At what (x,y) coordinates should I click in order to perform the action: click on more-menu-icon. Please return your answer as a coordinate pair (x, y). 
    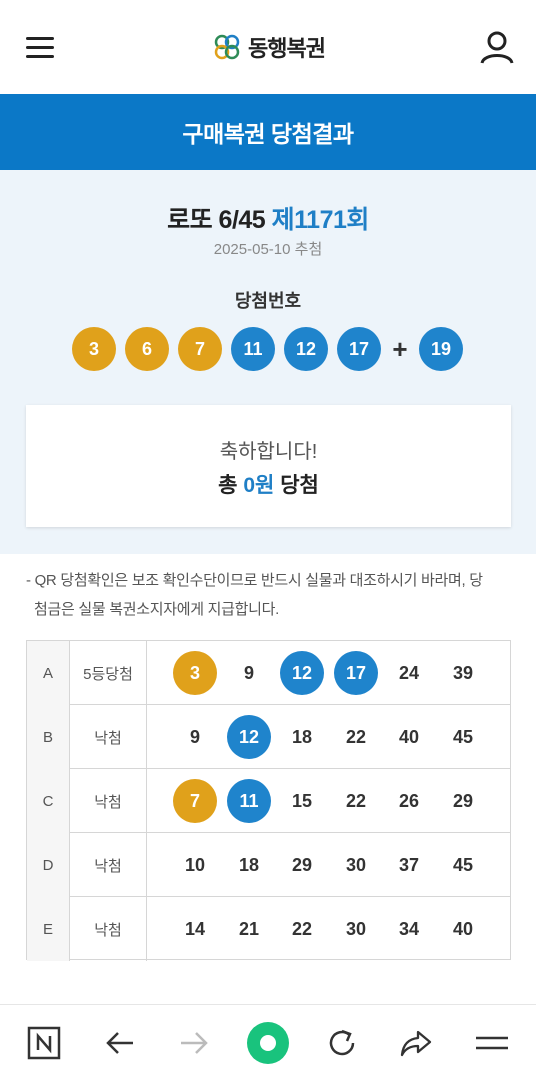
    Looking at the image, I should click on (492, 1043).